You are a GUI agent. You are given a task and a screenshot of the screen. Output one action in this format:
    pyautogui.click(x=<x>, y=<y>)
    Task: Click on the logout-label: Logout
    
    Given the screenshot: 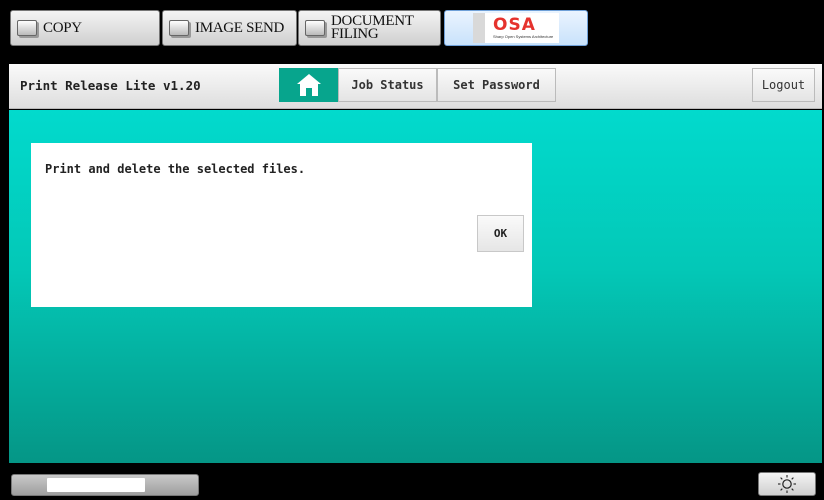 What is the action you would take?
    pyautogui.click(x=783, y=85)
    